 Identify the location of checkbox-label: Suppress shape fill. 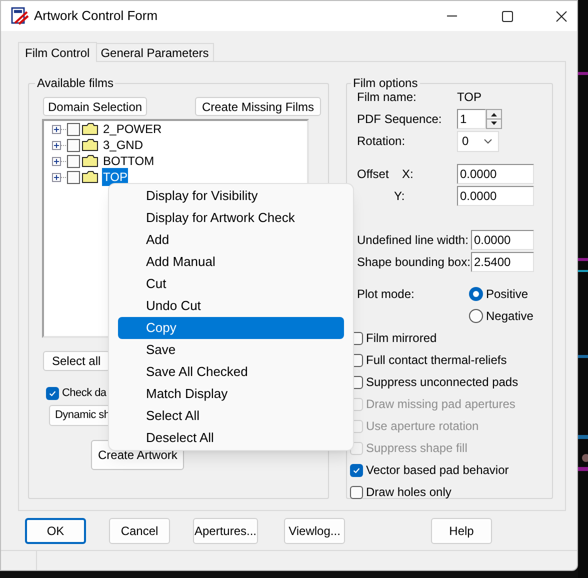
(417, 448).